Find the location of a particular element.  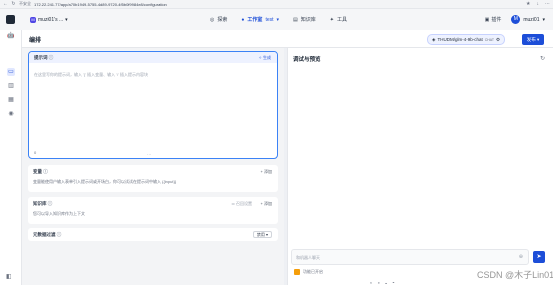

tray-icon: ◓ is located at coordinates (393, 282).